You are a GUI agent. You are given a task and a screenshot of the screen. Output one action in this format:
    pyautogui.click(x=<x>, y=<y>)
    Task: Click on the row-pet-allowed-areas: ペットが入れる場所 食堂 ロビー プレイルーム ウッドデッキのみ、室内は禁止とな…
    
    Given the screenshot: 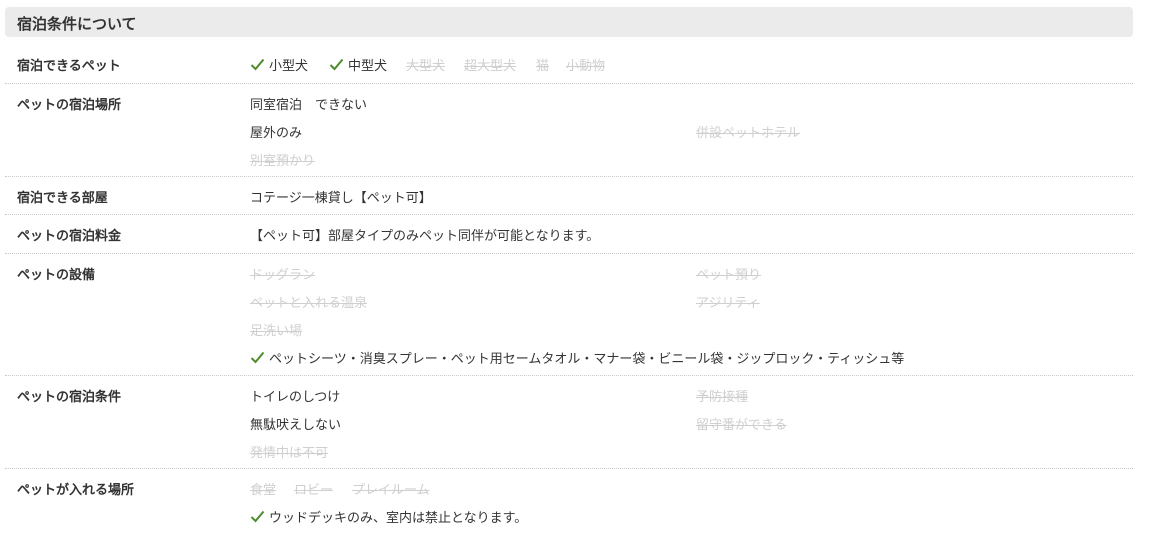 What is the action you would take?
    pyautogui.click(x=569, y=501)
    